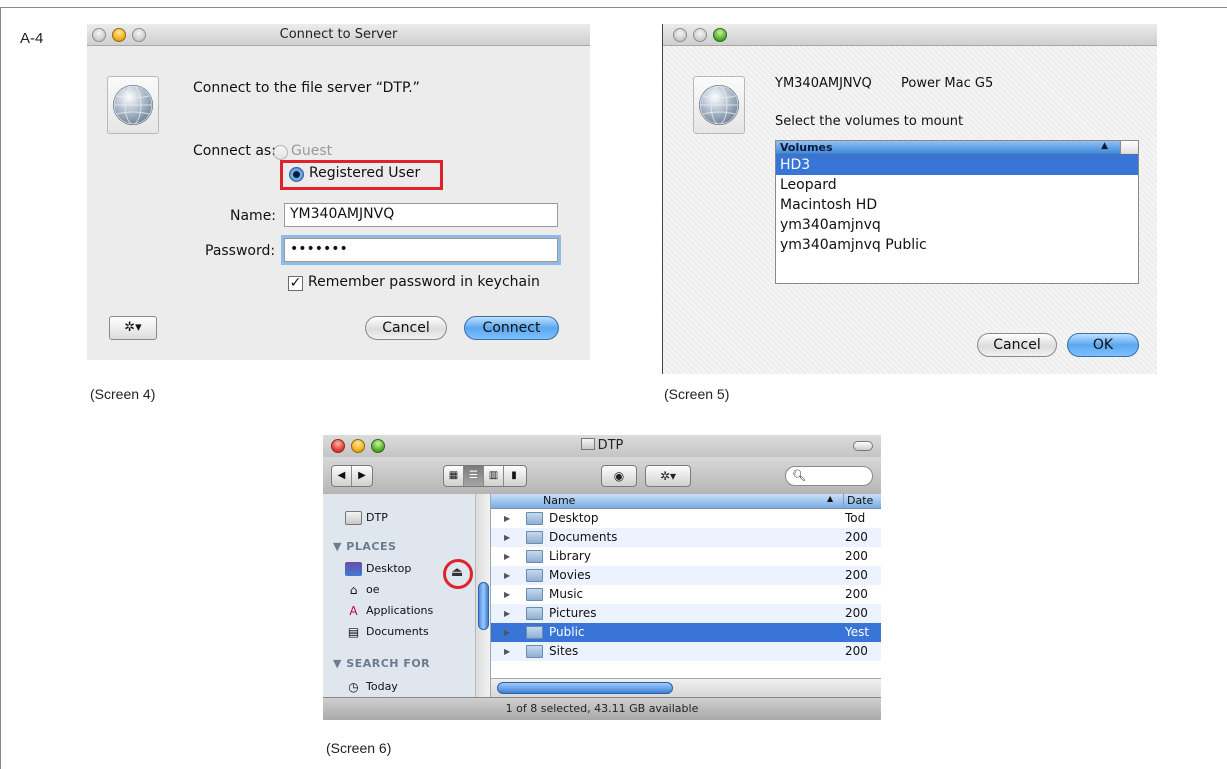 The image size is (1227, 769). Describe the element at coordinates (371, 687) in the screenshot. I see `sidebar-item-today: ◷ Today` at that location.